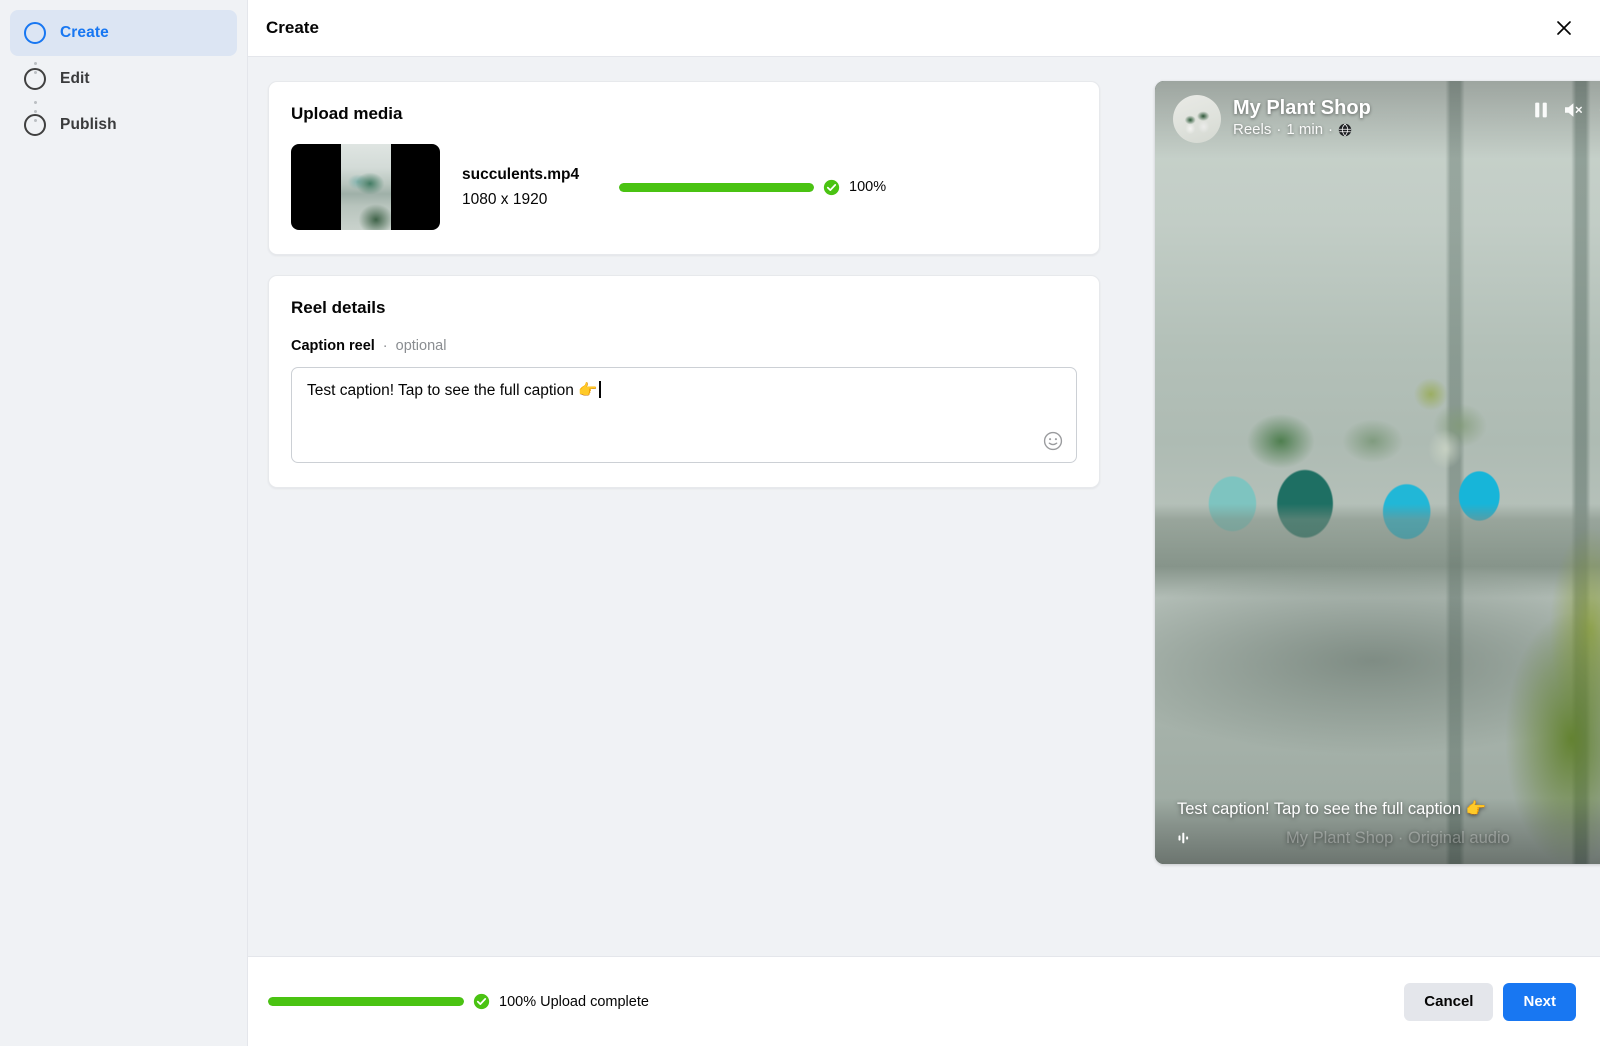 This screenshot has height=1046, width=1600. I want to click on dialog-footer: 100% Upload complete Cancel Next, so click(924, 1001).